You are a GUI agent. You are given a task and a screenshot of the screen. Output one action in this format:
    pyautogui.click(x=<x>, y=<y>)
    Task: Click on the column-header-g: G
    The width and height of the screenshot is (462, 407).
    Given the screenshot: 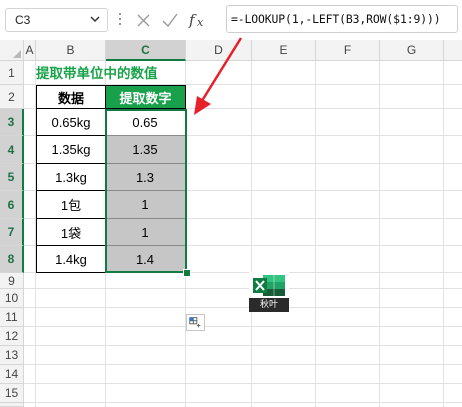 What is the action you would take?
    pyautogui.click(x=412, y=50)
    